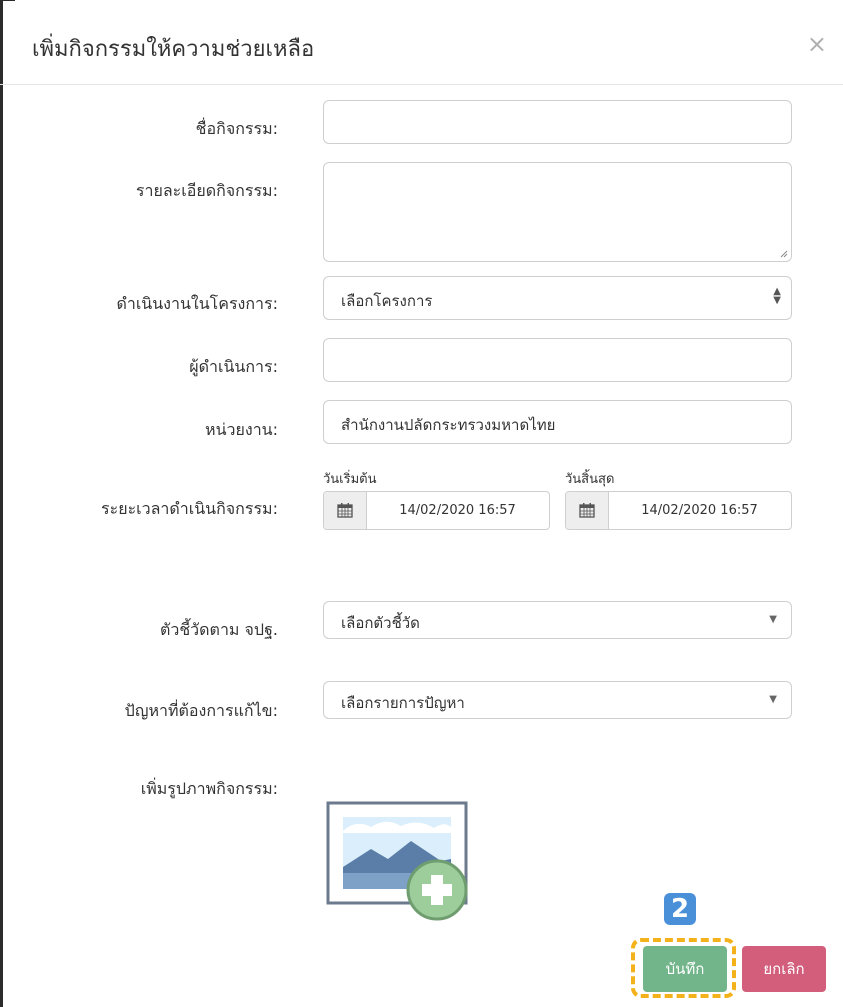 The width and height of the screenshot is (843, 1007). Describe the element at coordinates (233, 366) in the screenshot. I see `operator-label: ผู้ดำเนินการ:` at that location.